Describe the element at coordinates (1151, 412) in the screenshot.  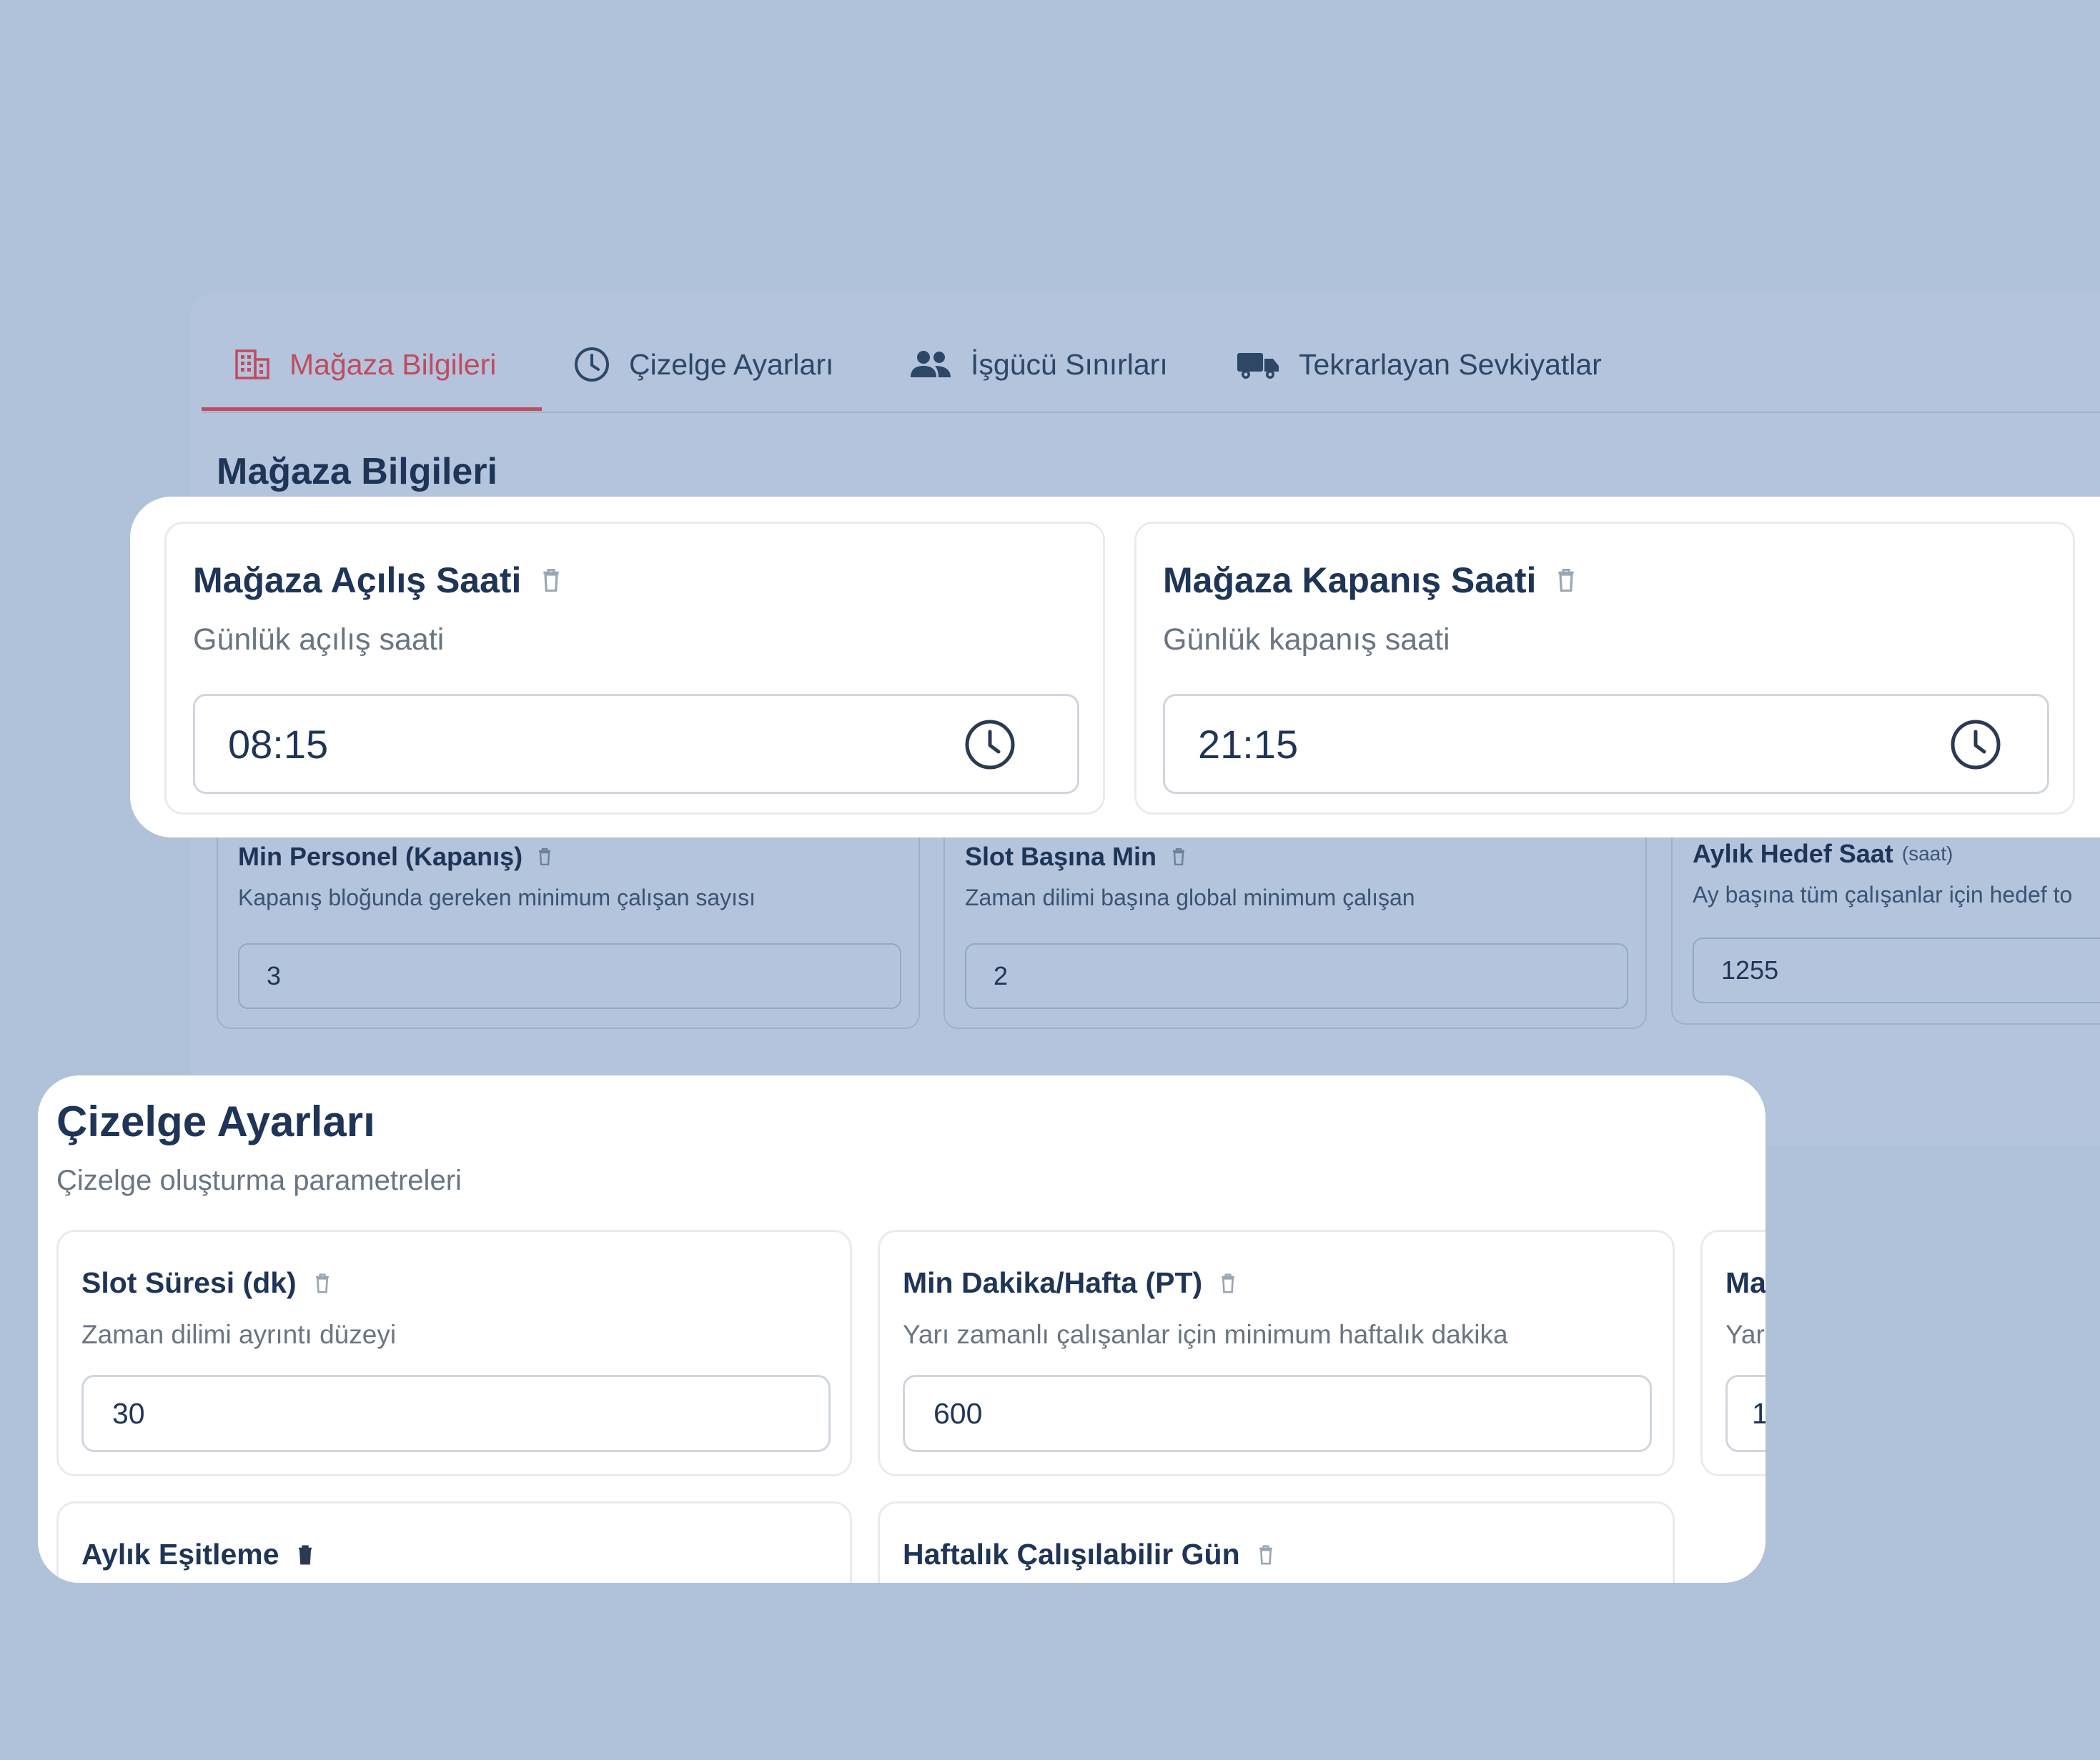
I see `tab-divider` at that location.